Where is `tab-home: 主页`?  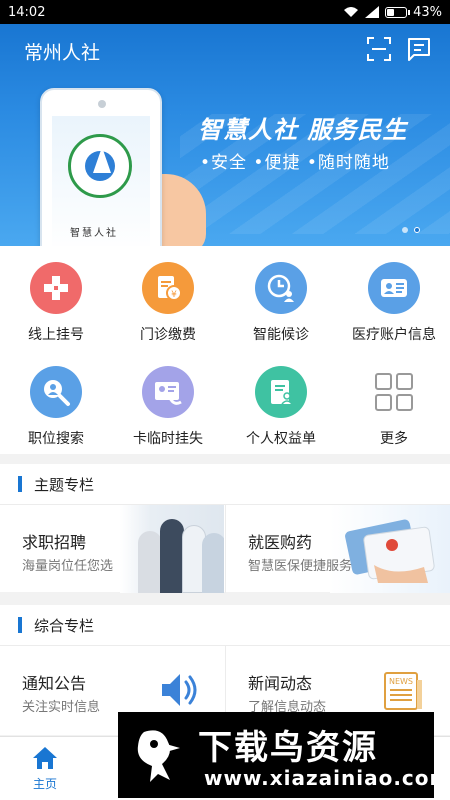
tab-home: 主页 is located at coordinates (45, 768).